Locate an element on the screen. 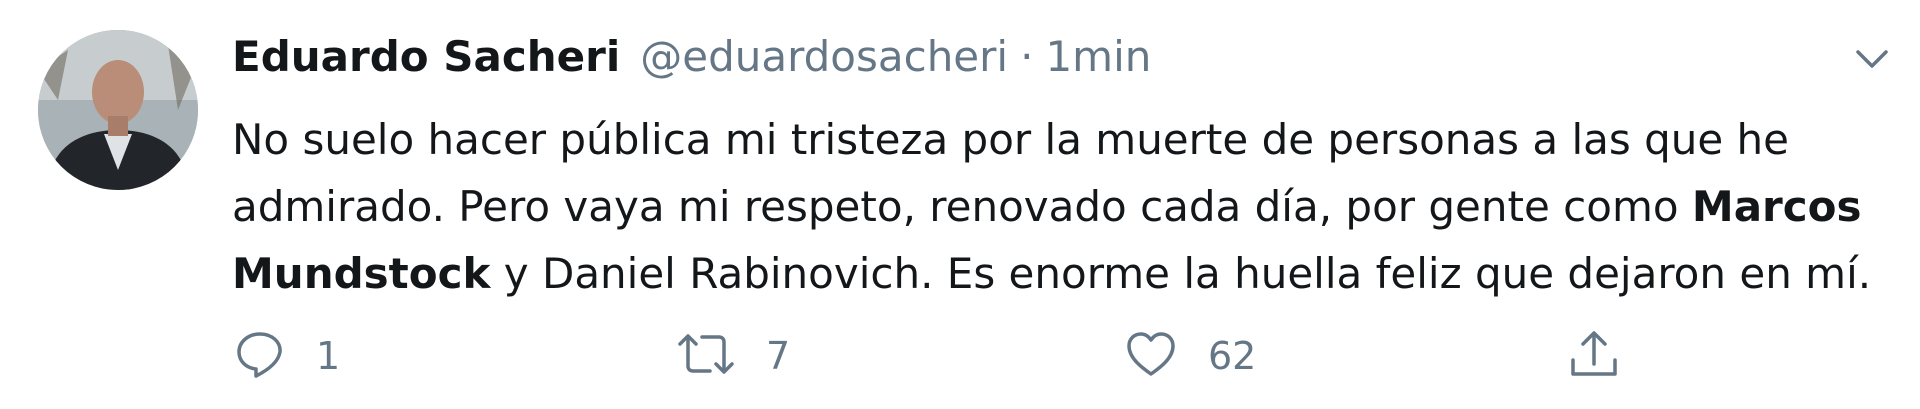  reply-count: 1 is located at coordinates (328, 356).